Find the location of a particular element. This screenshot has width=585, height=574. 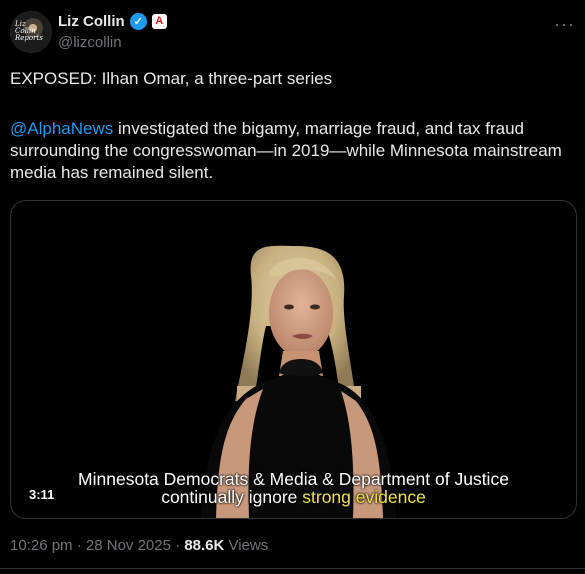

name-row: Liz Collin ✓ A is located at coordinates (112, 21).